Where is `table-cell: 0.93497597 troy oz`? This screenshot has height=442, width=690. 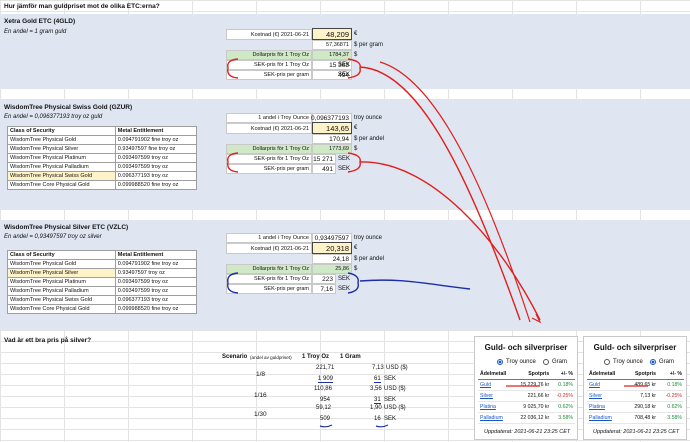 table-cell: 0.93497597 troy oz is located at coordinates (156, 273).